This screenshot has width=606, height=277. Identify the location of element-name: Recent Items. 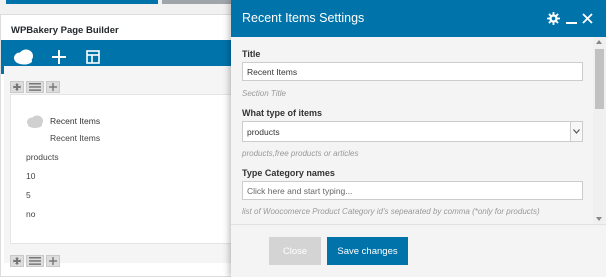
(75, 121).